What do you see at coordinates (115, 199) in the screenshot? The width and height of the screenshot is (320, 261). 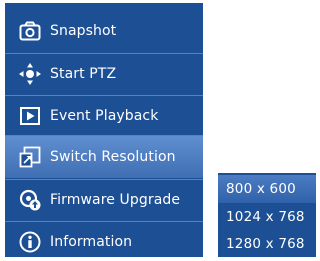 I see `menu-item-label: Firmware Upgrade` at bounding box center [115, 199].